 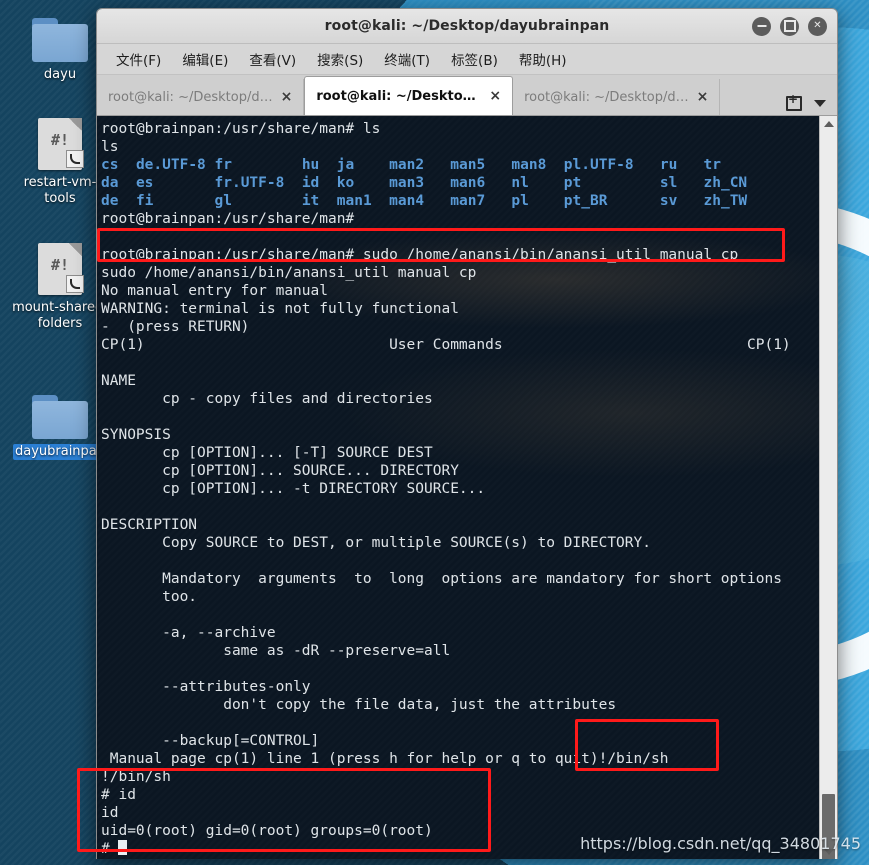 What do you see at coordinates (446, 345) in the screenshot?
I see `terminal-line: CP(1) User Commands CP(1)` at bounding box center [446, 345].